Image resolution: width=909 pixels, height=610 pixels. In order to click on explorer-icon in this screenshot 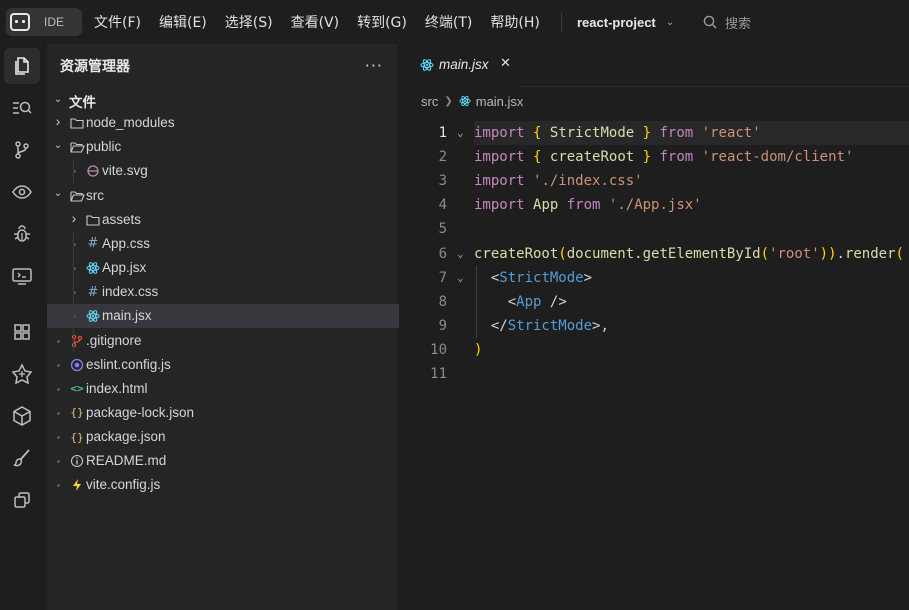, I will do `click(22, 66)`.